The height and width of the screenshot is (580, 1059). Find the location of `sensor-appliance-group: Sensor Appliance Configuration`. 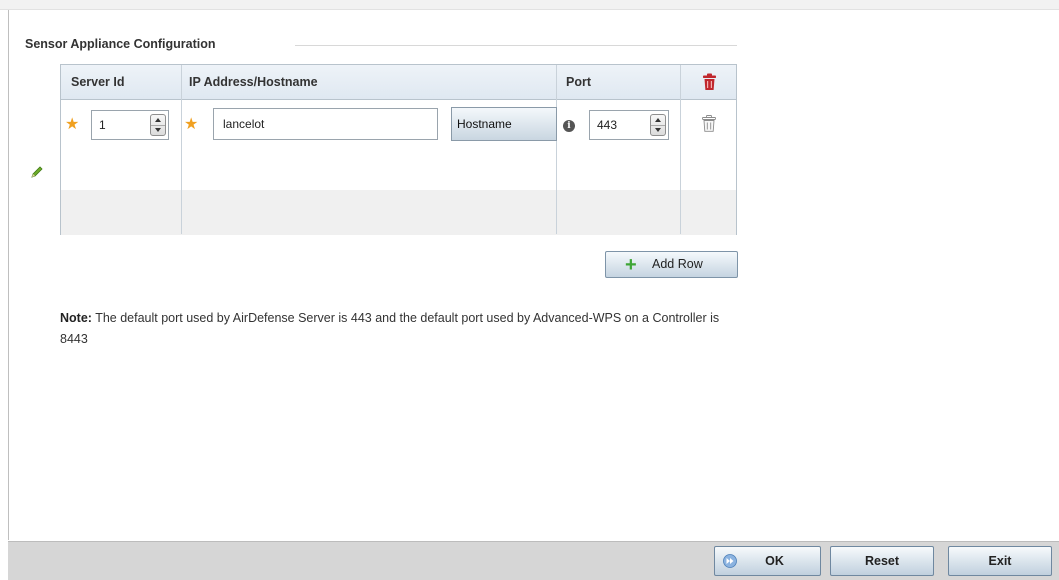

sensor-appliance-group: Sensor Appliance Configuration is located at coordinates (381, 46).